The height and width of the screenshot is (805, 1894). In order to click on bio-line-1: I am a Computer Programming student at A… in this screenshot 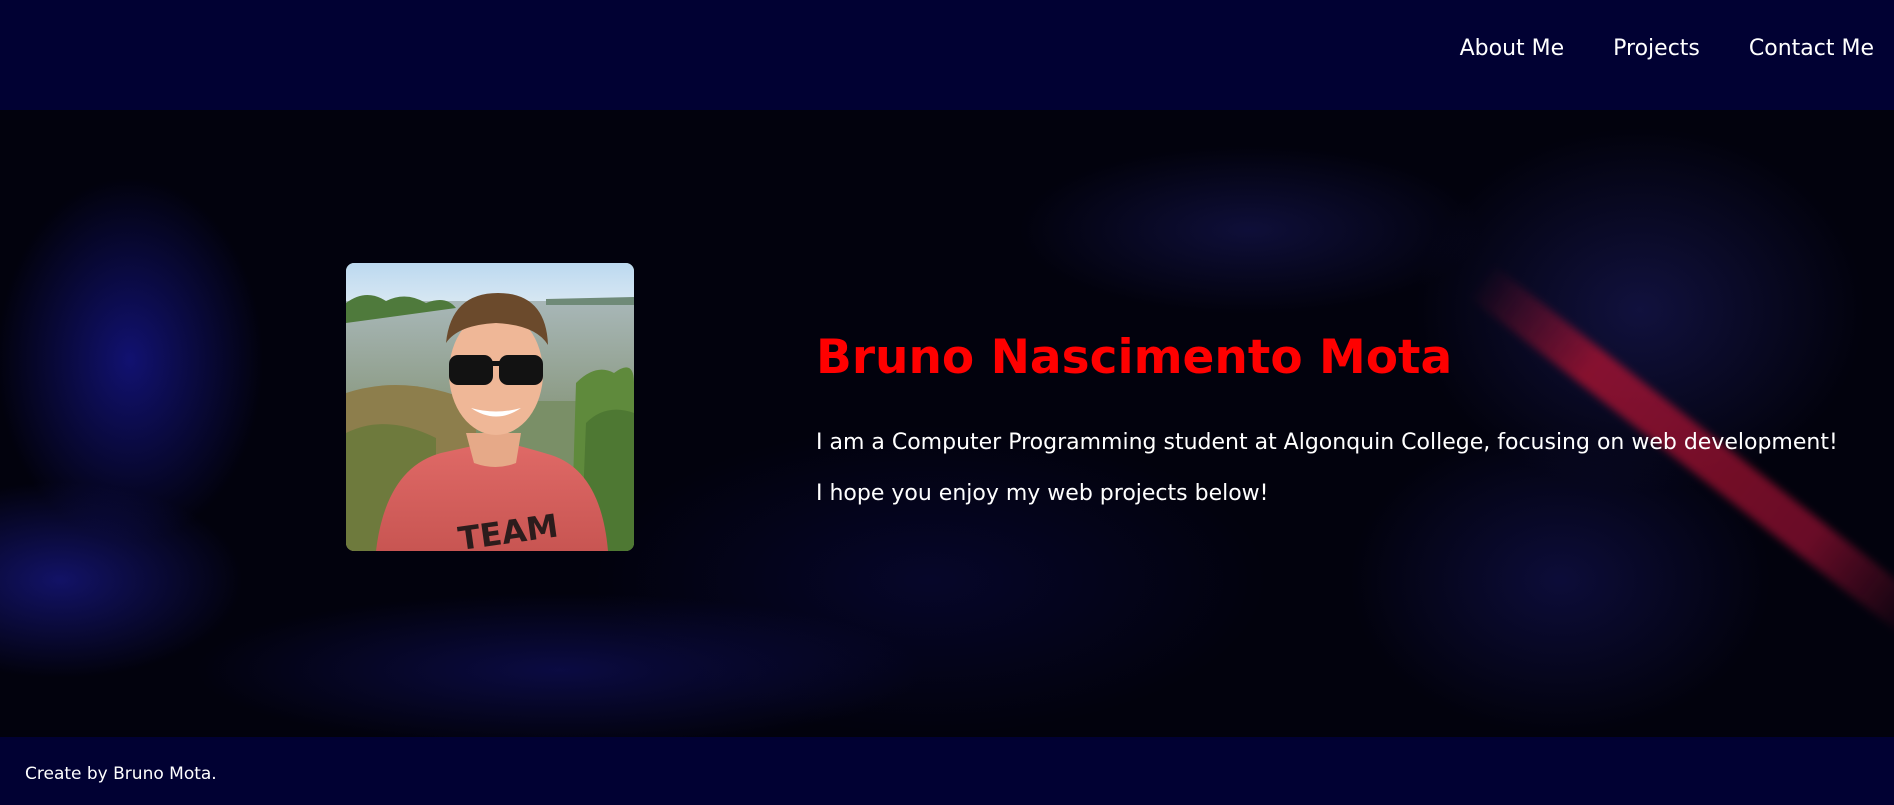, I will do `click(1327, 442)`.